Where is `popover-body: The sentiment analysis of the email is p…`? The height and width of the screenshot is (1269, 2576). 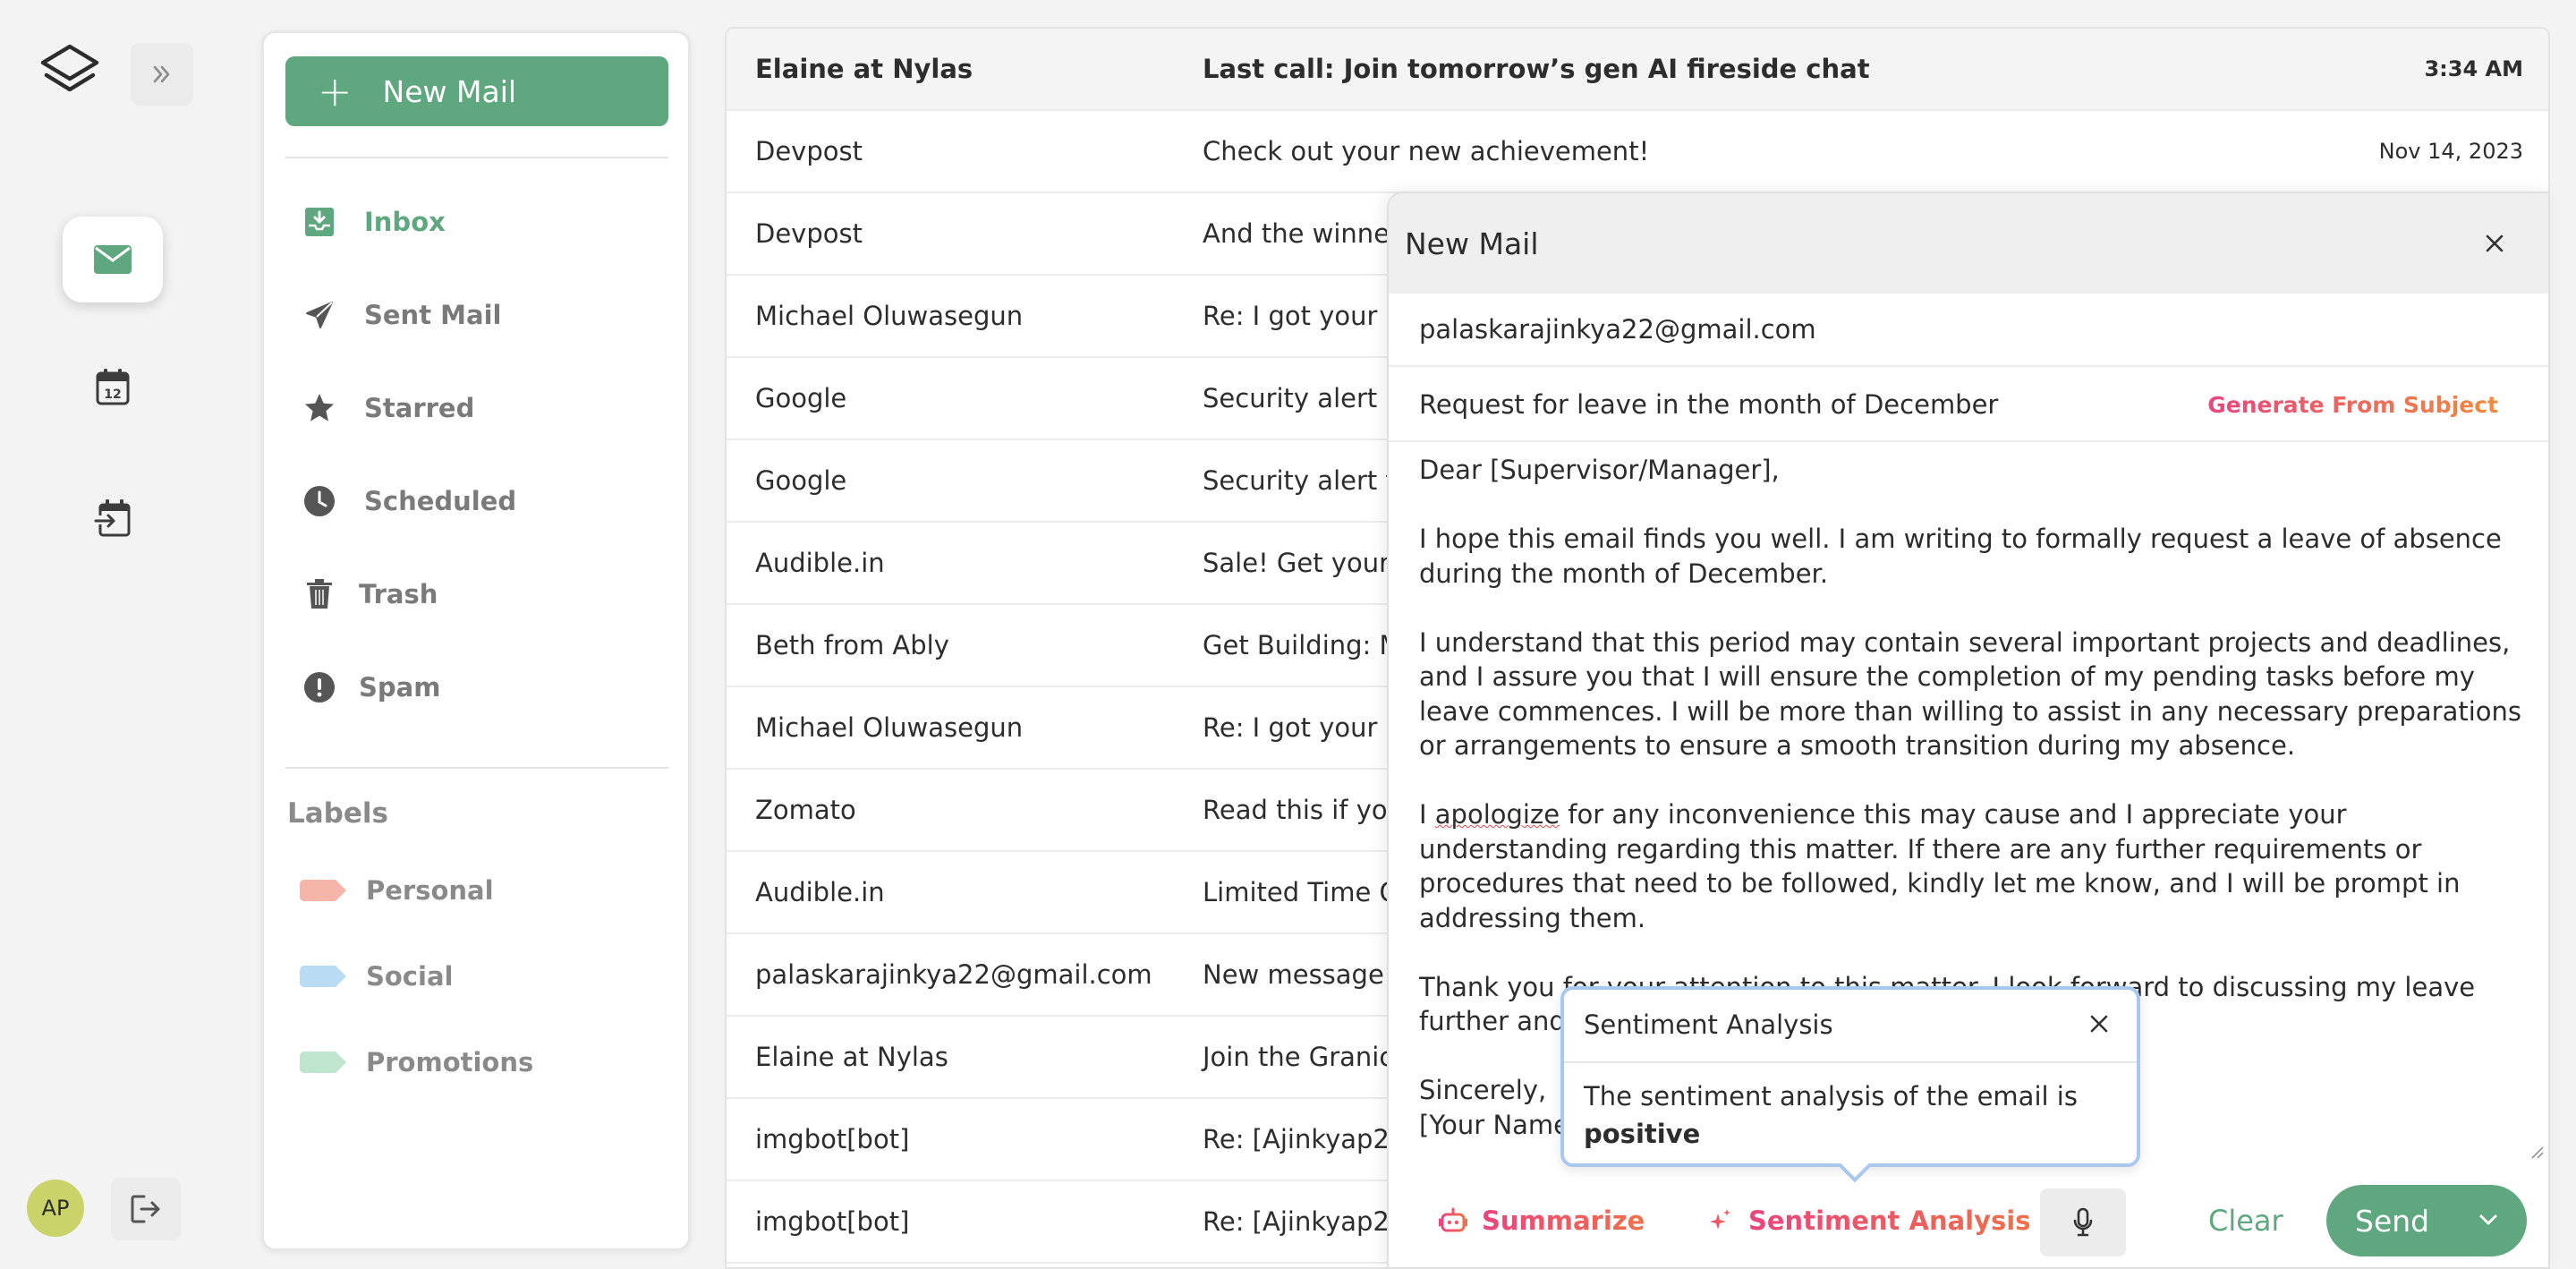
popover-body: The sentiment analysis of the email is p… is located at coordinates (1852, 1115).